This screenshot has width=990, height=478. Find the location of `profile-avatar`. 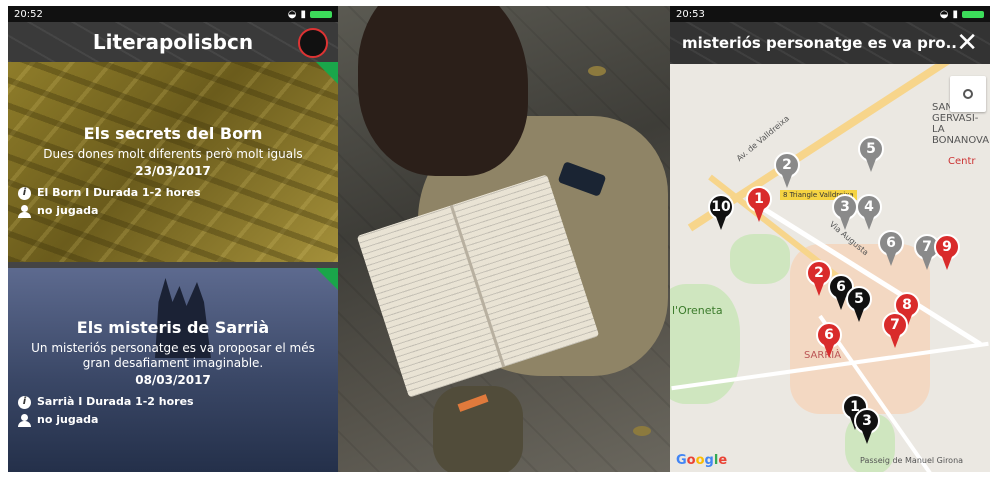

profile-avatar is located at coordinates (313, 43).